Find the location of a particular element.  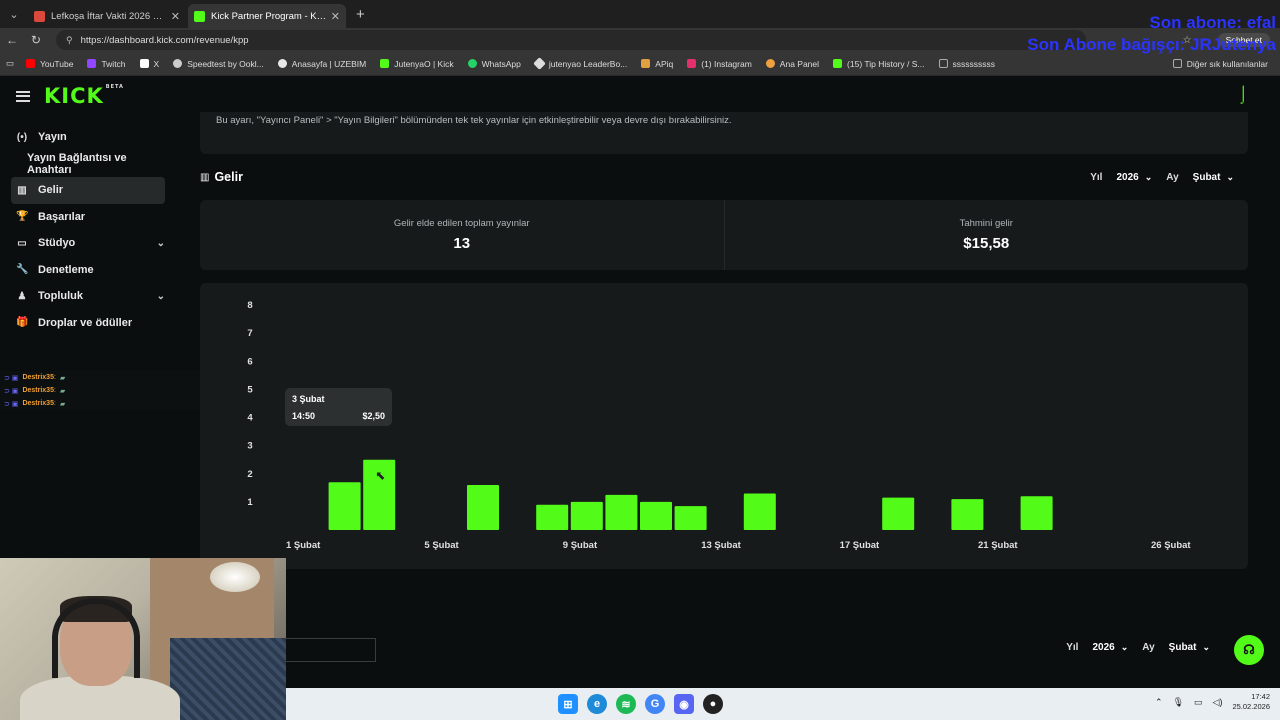

edge-icon: e is located at coordinates (597, 704).